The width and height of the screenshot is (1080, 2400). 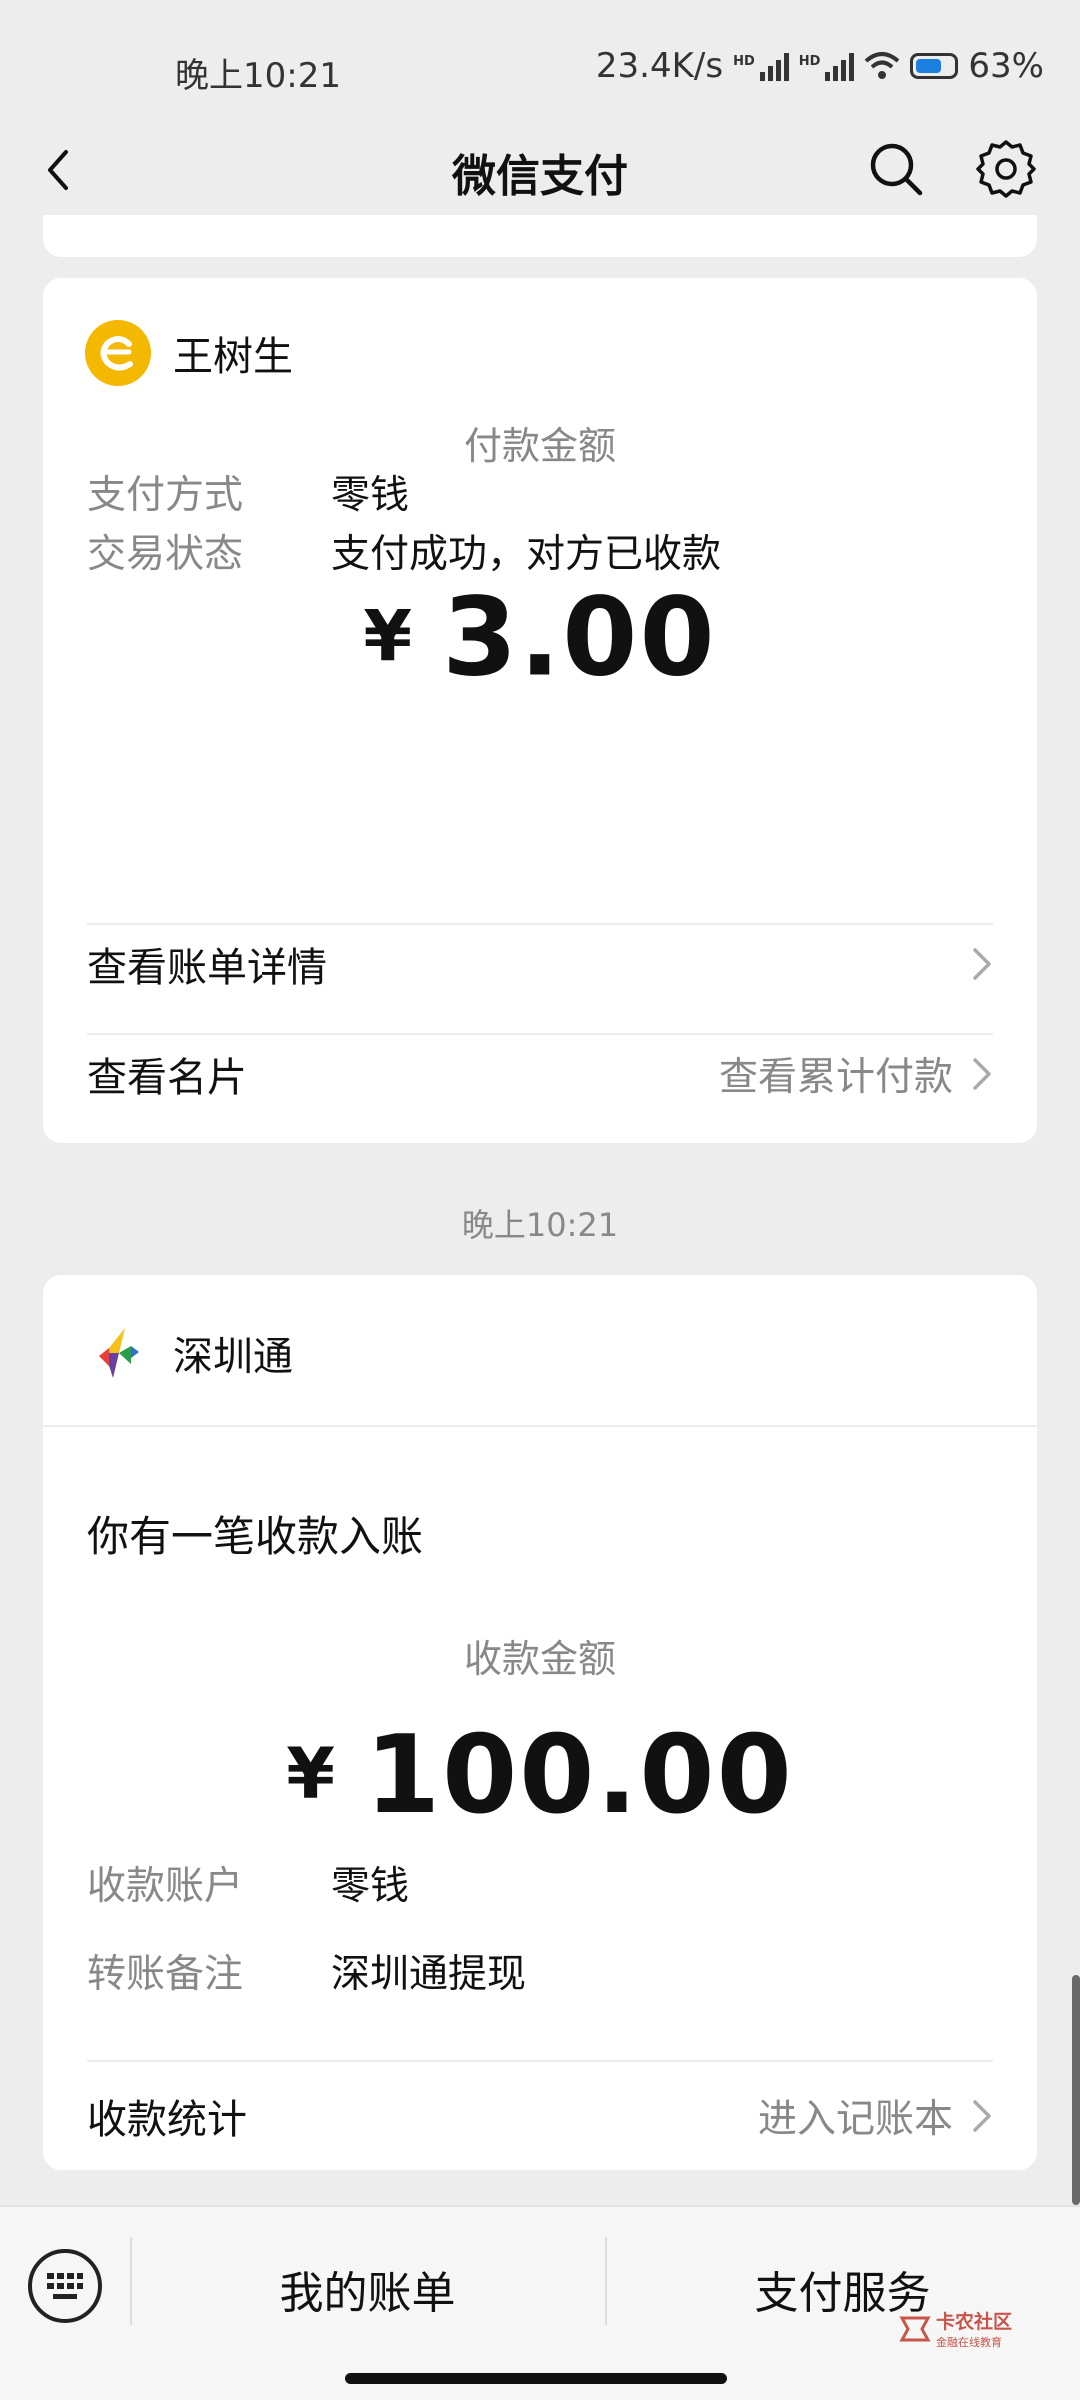 What do you see at coordinates (248, 492) in the screenshot?
I see `kv-row-payment-method: 支付方式 零钱` at bounding box center [248, 492].